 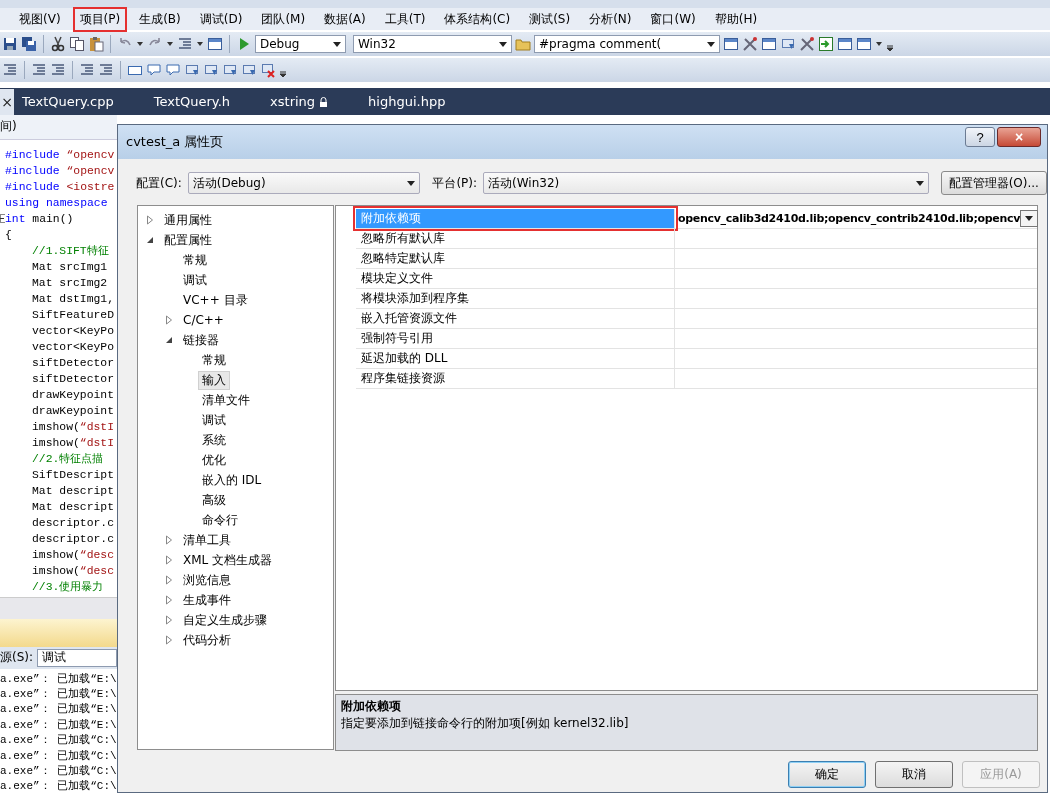 I want to click on horizontal-scrollbar, so click(x=58, y=608).